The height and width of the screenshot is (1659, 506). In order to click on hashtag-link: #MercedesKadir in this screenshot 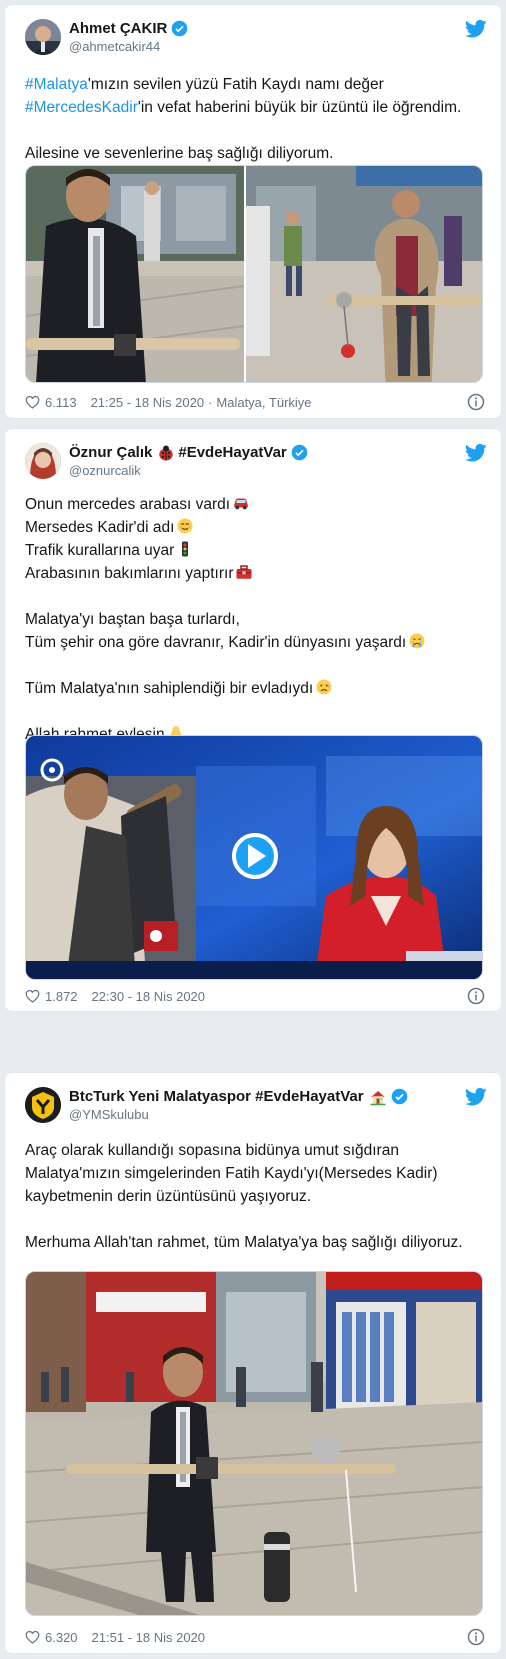, I will do `click(81, 107)`.